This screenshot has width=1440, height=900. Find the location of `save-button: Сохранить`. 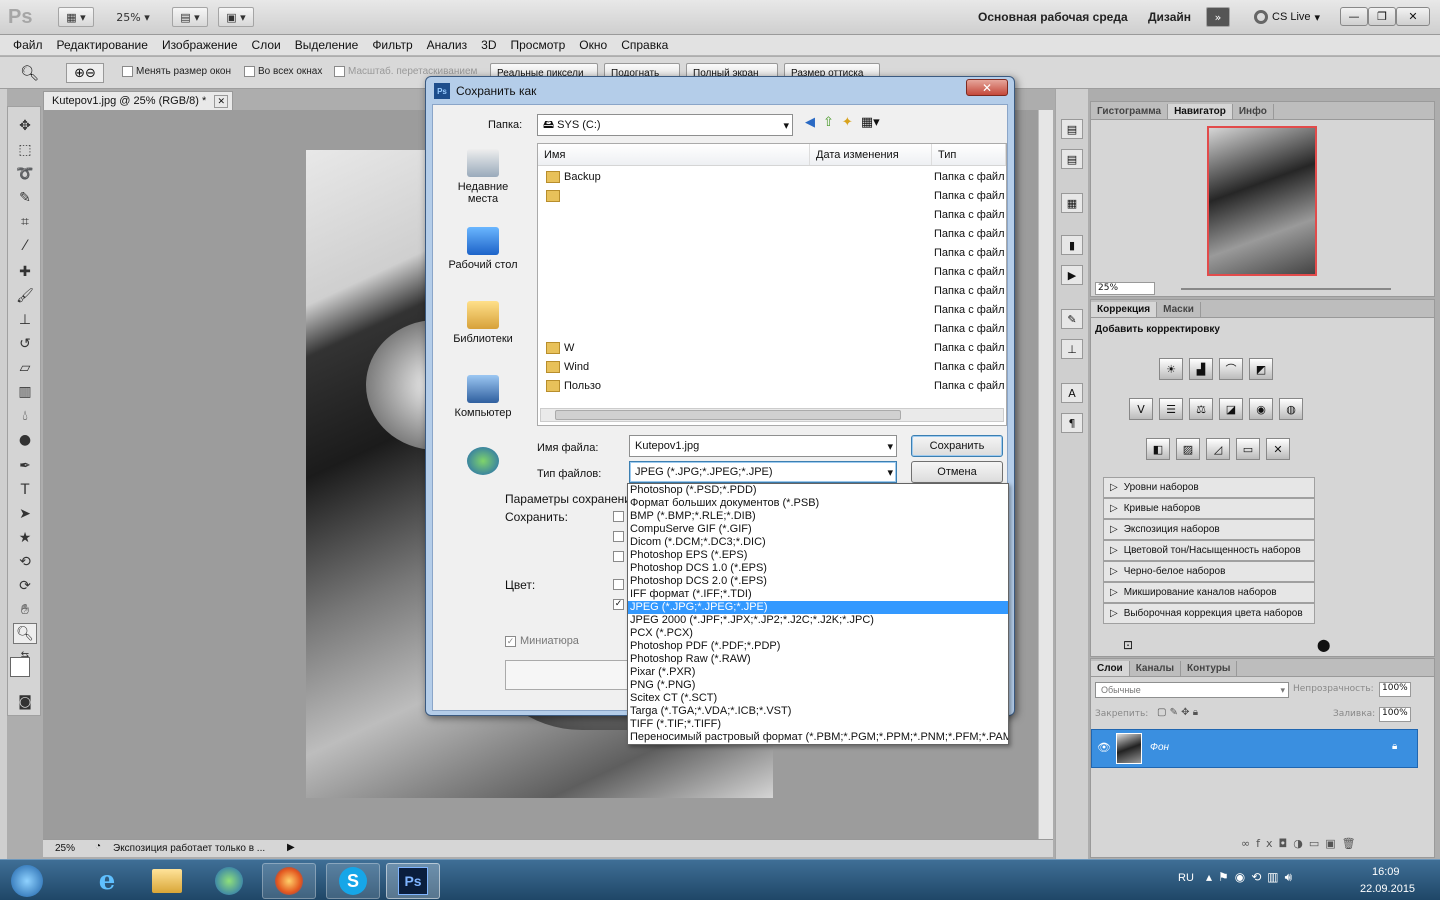

save-button: Сохранить is located at coordinates (957, 446).